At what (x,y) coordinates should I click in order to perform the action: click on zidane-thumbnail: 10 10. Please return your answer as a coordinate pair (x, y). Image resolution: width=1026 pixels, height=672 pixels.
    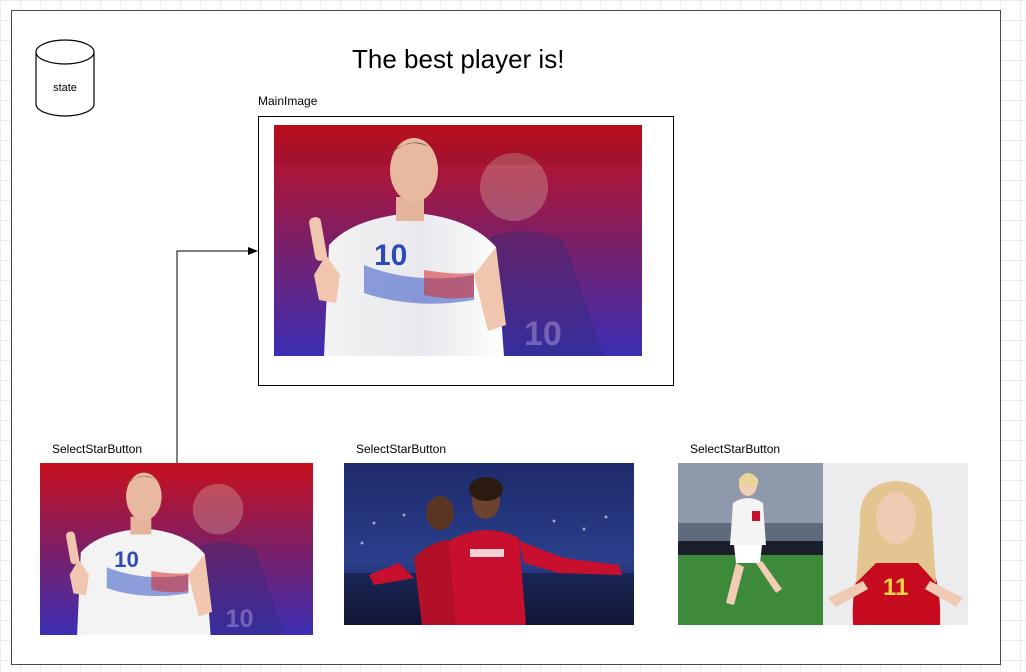
    Looking at the image, I should click on (176, 549).